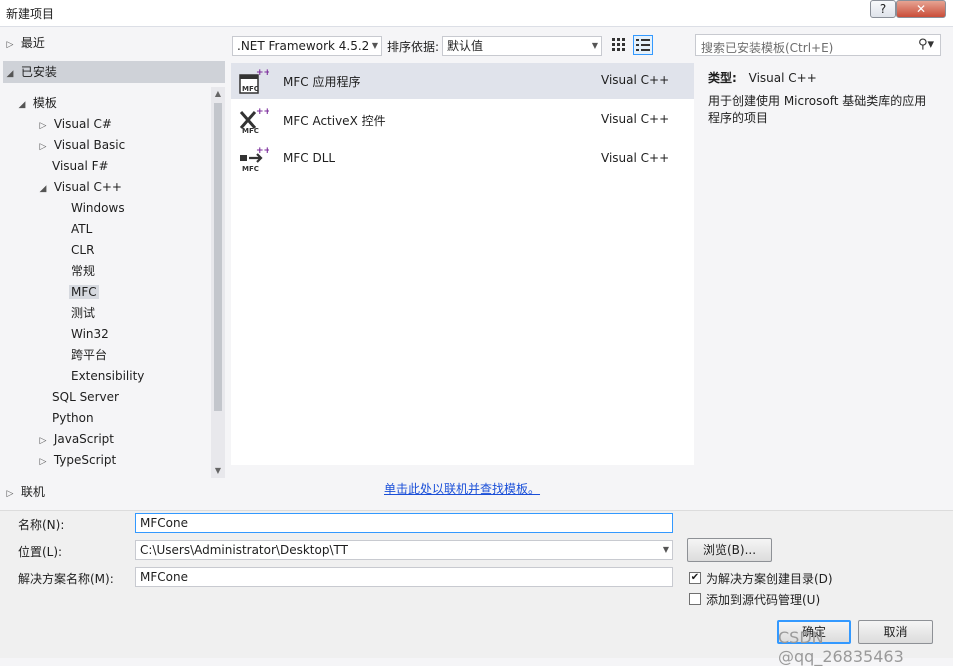 The image size is (953, 666). I want to click on tree-label: SQL Server, so click(85, 397).